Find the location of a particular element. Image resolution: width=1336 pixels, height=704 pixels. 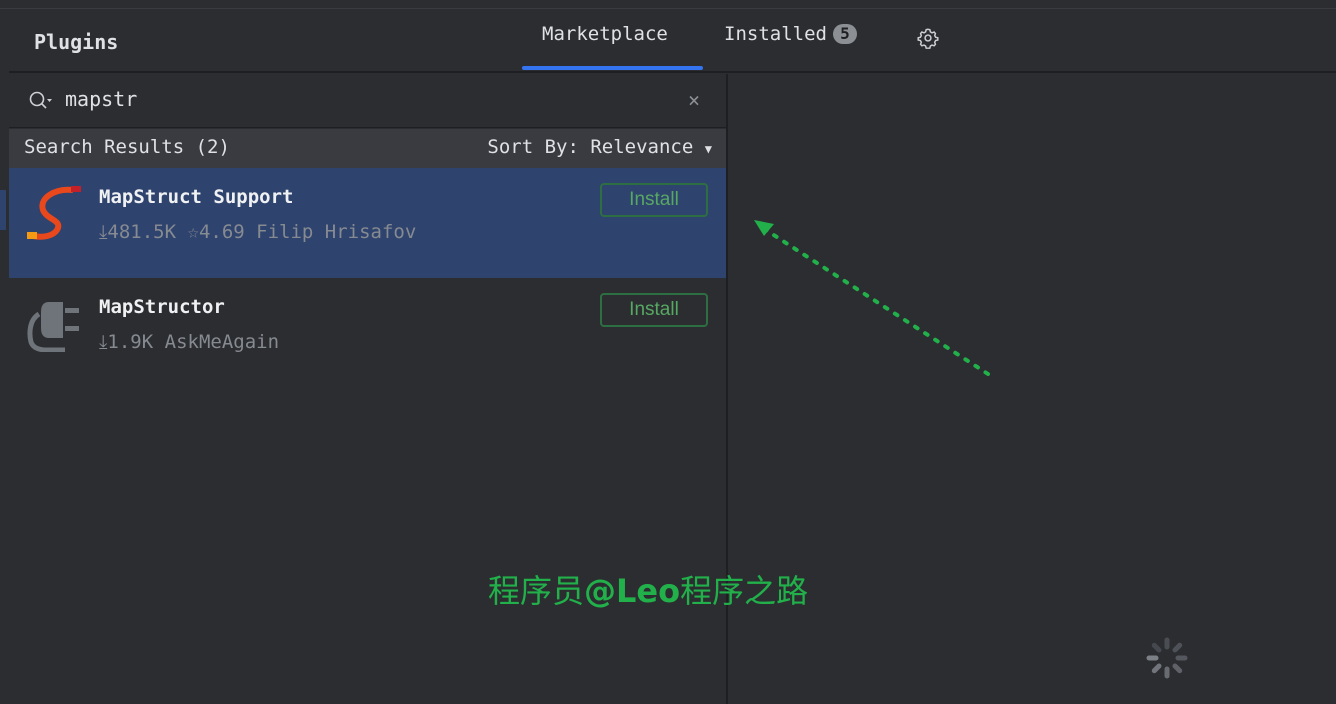

search-input: mapstr is located at coordinates (101, 99).